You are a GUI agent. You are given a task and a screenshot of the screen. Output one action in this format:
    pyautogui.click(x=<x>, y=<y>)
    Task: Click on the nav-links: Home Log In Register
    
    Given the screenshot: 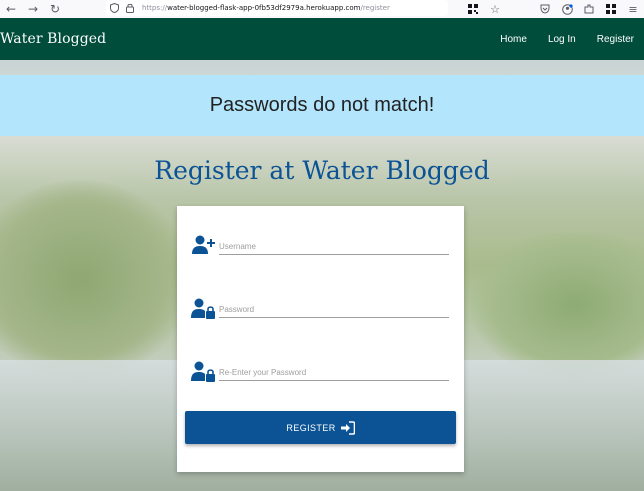 What is the action you would take?
    pyautogui.click(x=556, y=39)
    